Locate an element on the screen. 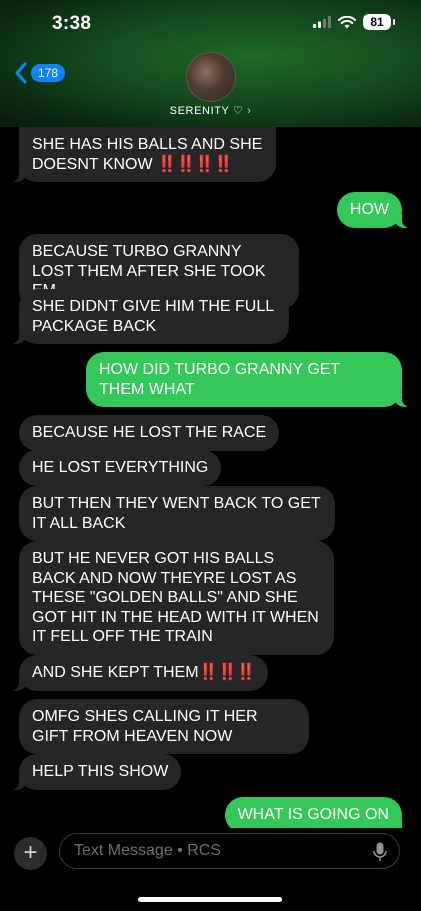 The height and width of the screenshot is (911, 421). message-bubble: HE LOST EVERYTHING is located at coordinates (120, 468).